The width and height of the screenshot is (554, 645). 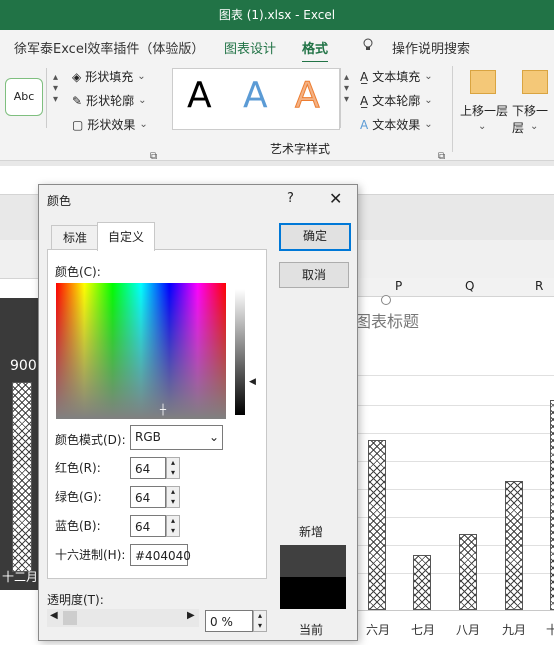 What do you see at coordinates (250, 47) in the screenshot?
I see `tab-chart-design: 图表设计` at bounding box center [250, 47].